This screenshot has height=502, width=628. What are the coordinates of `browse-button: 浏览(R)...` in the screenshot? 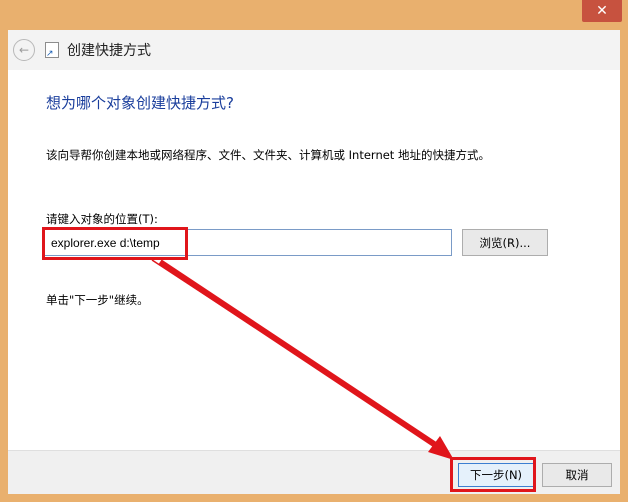 It's located at (505, 242).